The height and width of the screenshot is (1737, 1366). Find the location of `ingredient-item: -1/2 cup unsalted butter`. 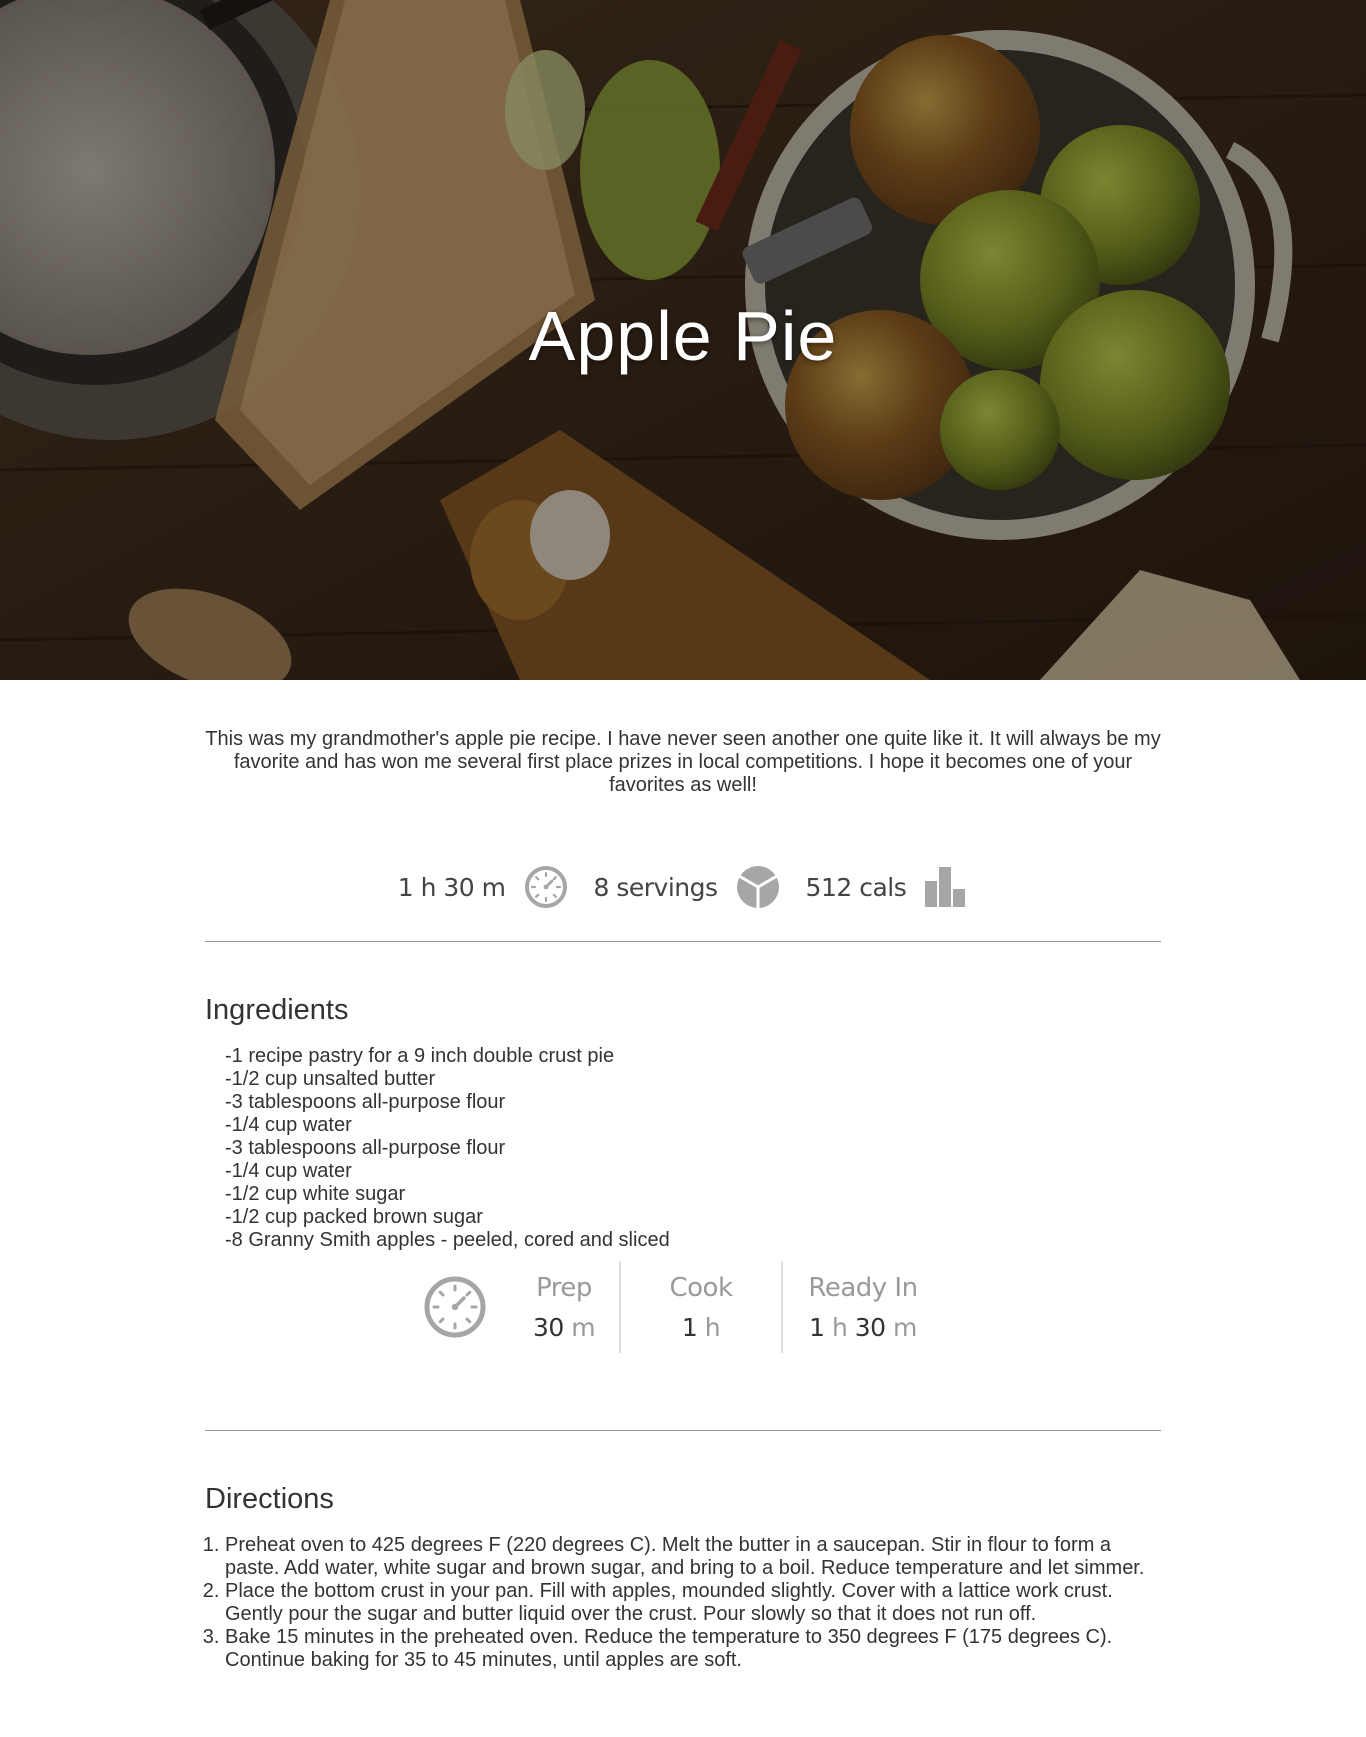

ingredient-item: -1/2 cup unsalted butter is located at coordinates (330, 1079).